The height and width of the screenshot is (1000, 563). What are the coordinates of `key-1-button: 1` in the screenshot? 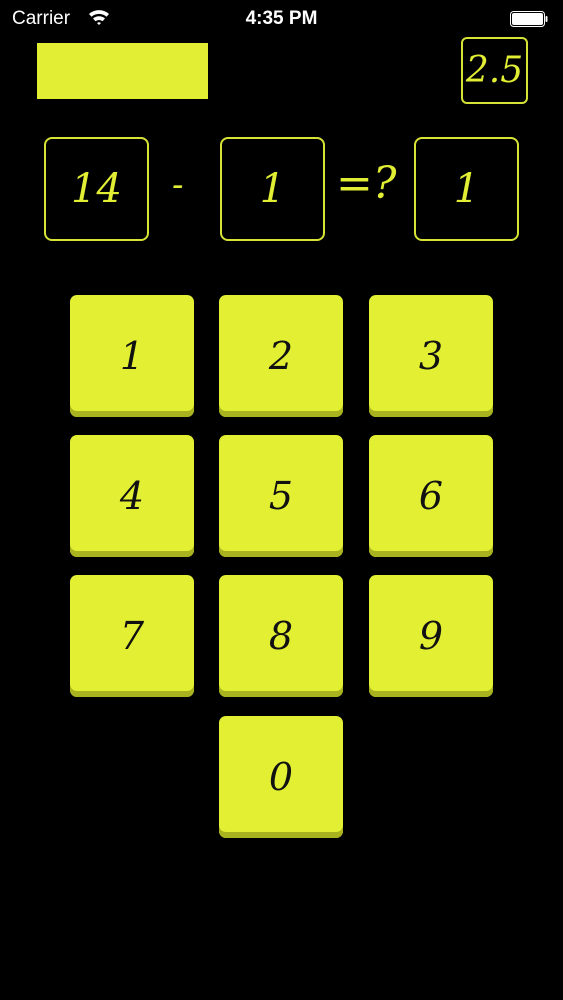 It's located at (132, 356).